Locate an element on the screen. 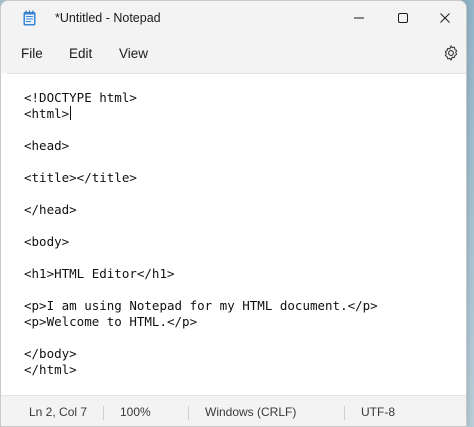 The width and height of the screenshot is (474, 427). editor-line: </body> is located at coordinates (50, 353).